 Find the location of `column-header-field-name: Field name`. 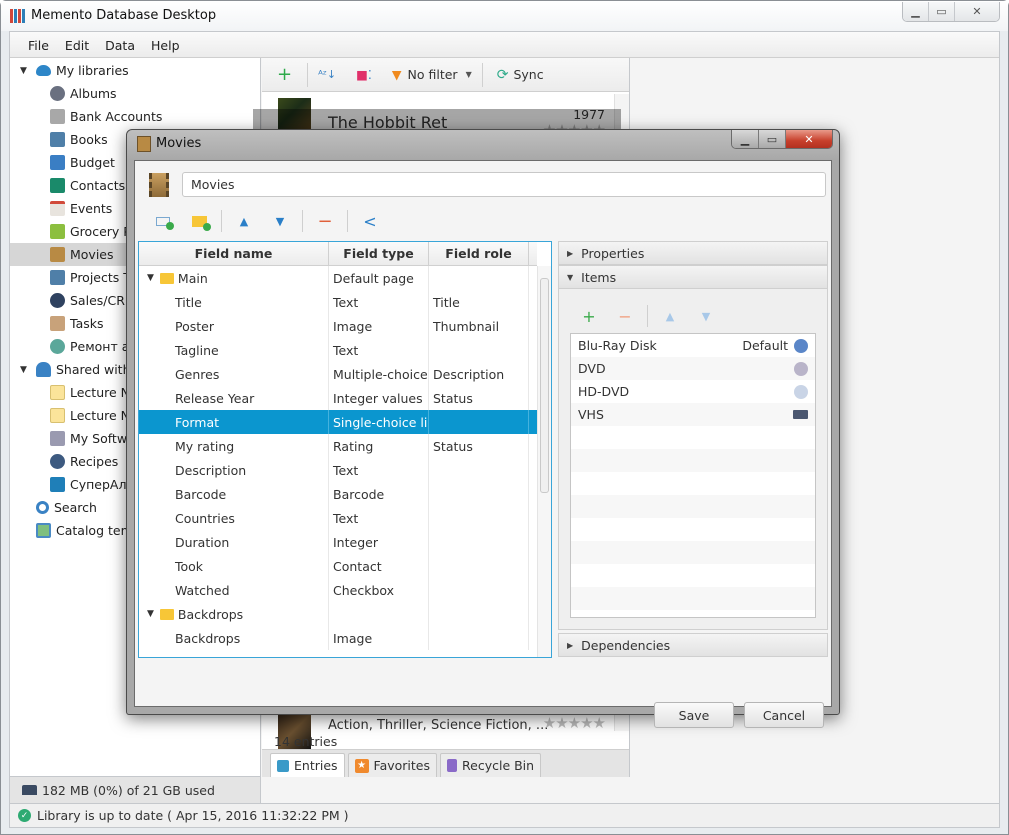

column-header-field-name: Field name is located at coordinates (234, 253).